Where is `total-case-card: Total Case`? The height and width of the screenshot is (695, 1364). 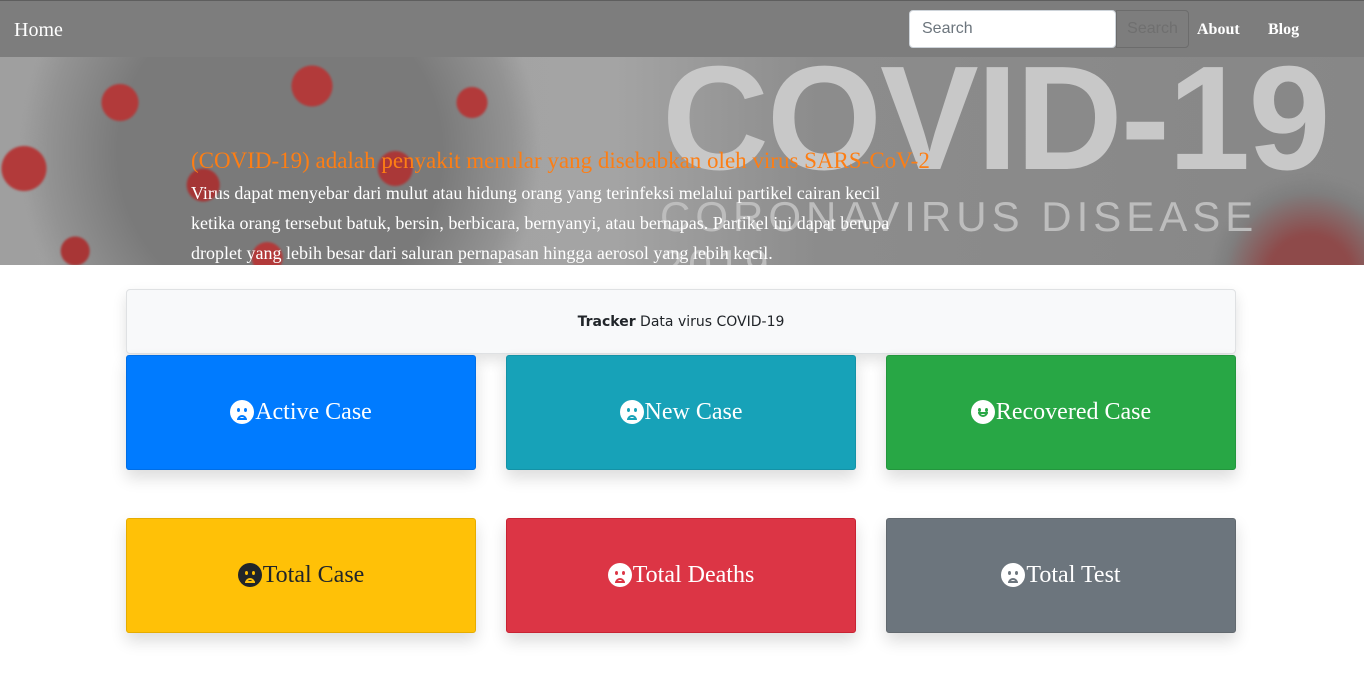
total-case-card: Total Case is located at coordinates (301, 575).